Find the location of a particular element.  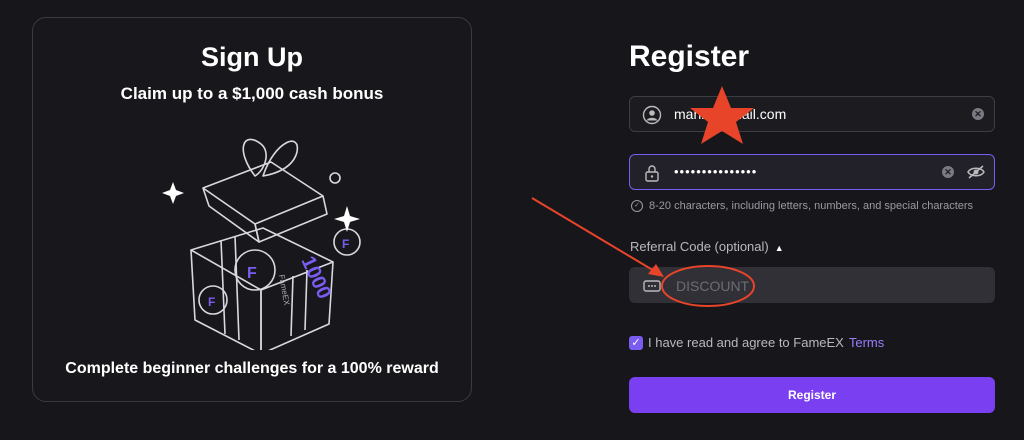

referral-toggle: Referral Code (optional) ▲ is located at coordinates (707, 246).